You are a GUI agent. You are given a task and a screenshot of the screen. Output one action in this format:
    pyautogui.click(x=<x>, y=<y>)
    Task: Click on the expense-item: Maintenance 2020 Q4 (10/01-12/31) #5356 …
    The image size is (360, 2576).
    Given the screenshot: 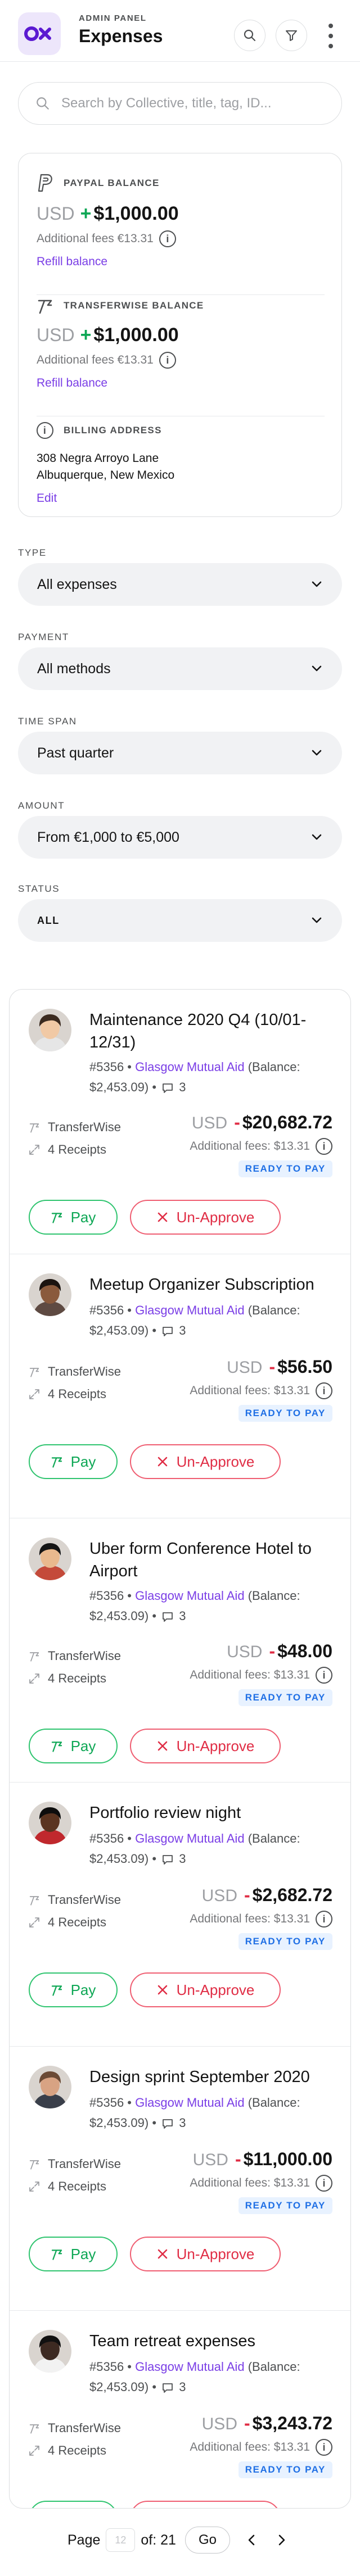 What is the action you would take?
    pyautogui.click(x=180, y=1122)
    